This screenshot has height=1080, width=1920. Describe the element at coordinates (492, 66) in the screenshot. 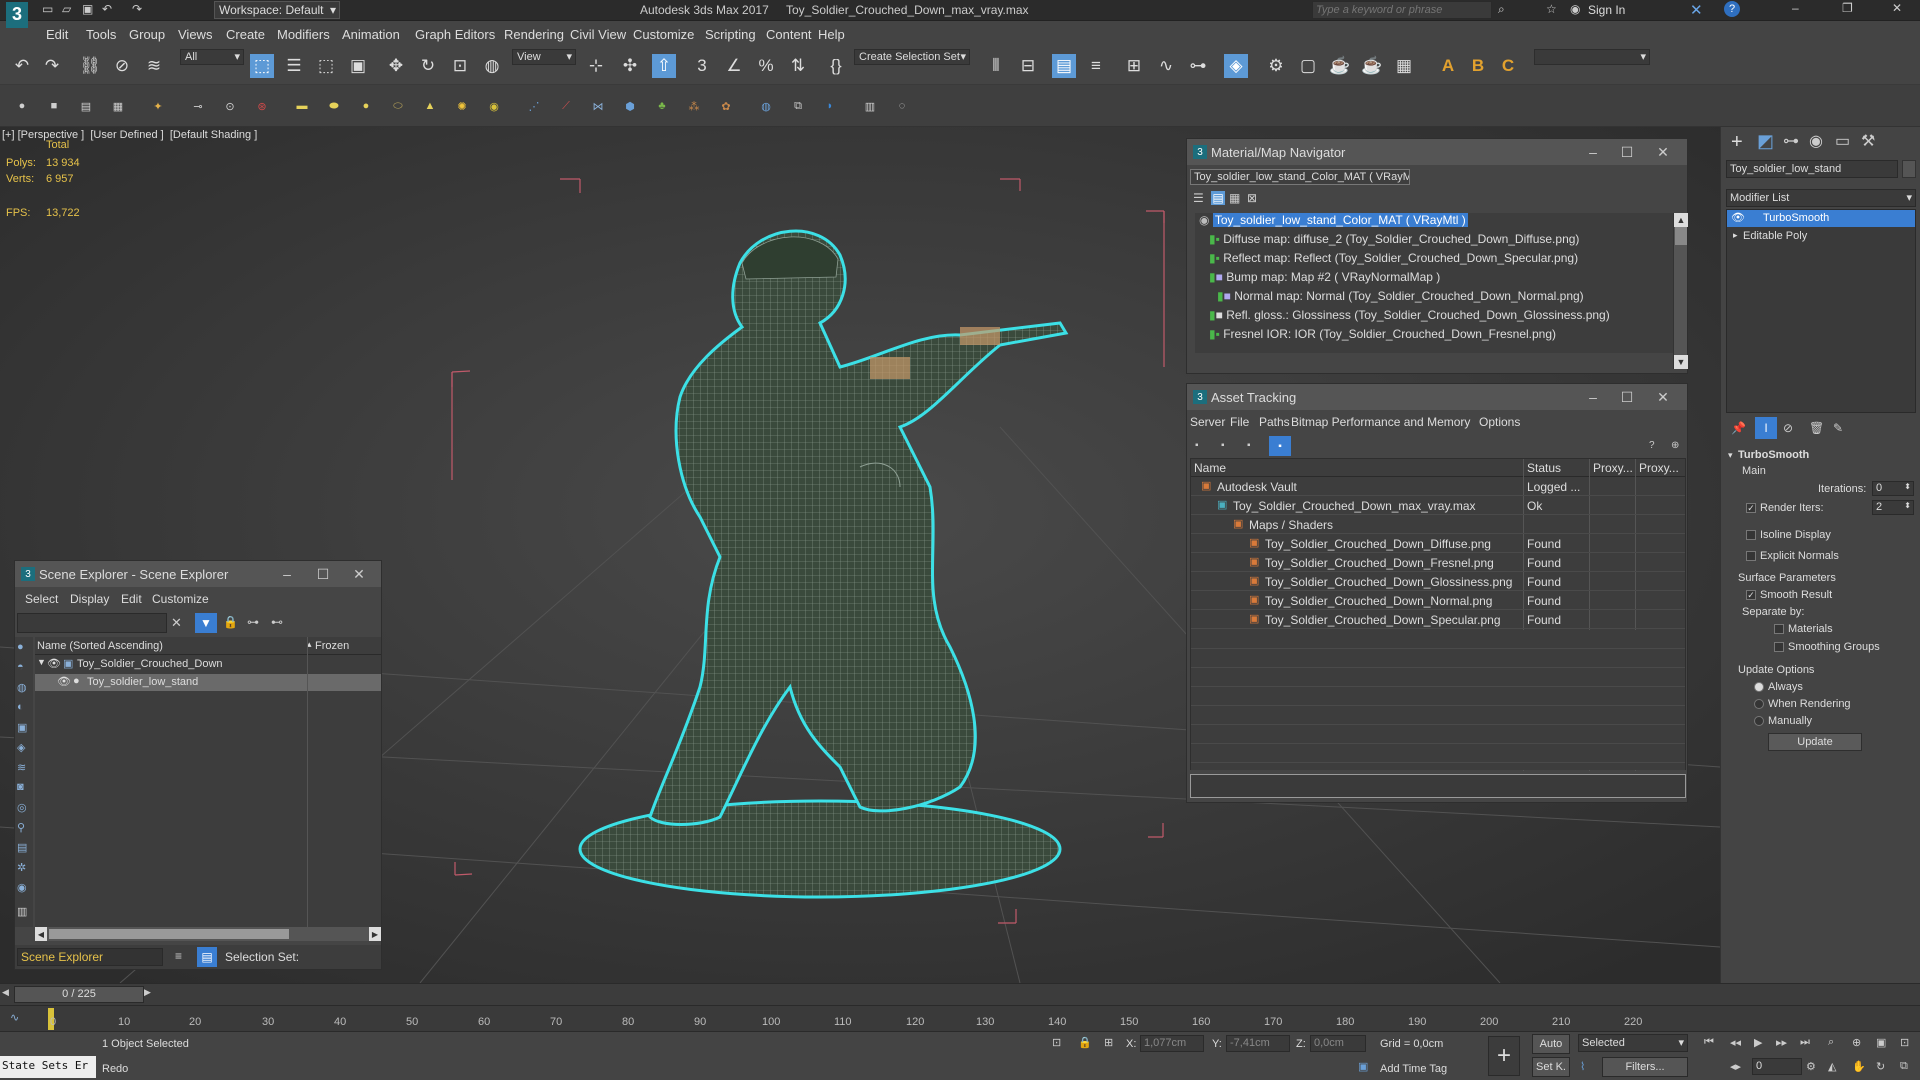

I see `place-icon: ◍` at that location.